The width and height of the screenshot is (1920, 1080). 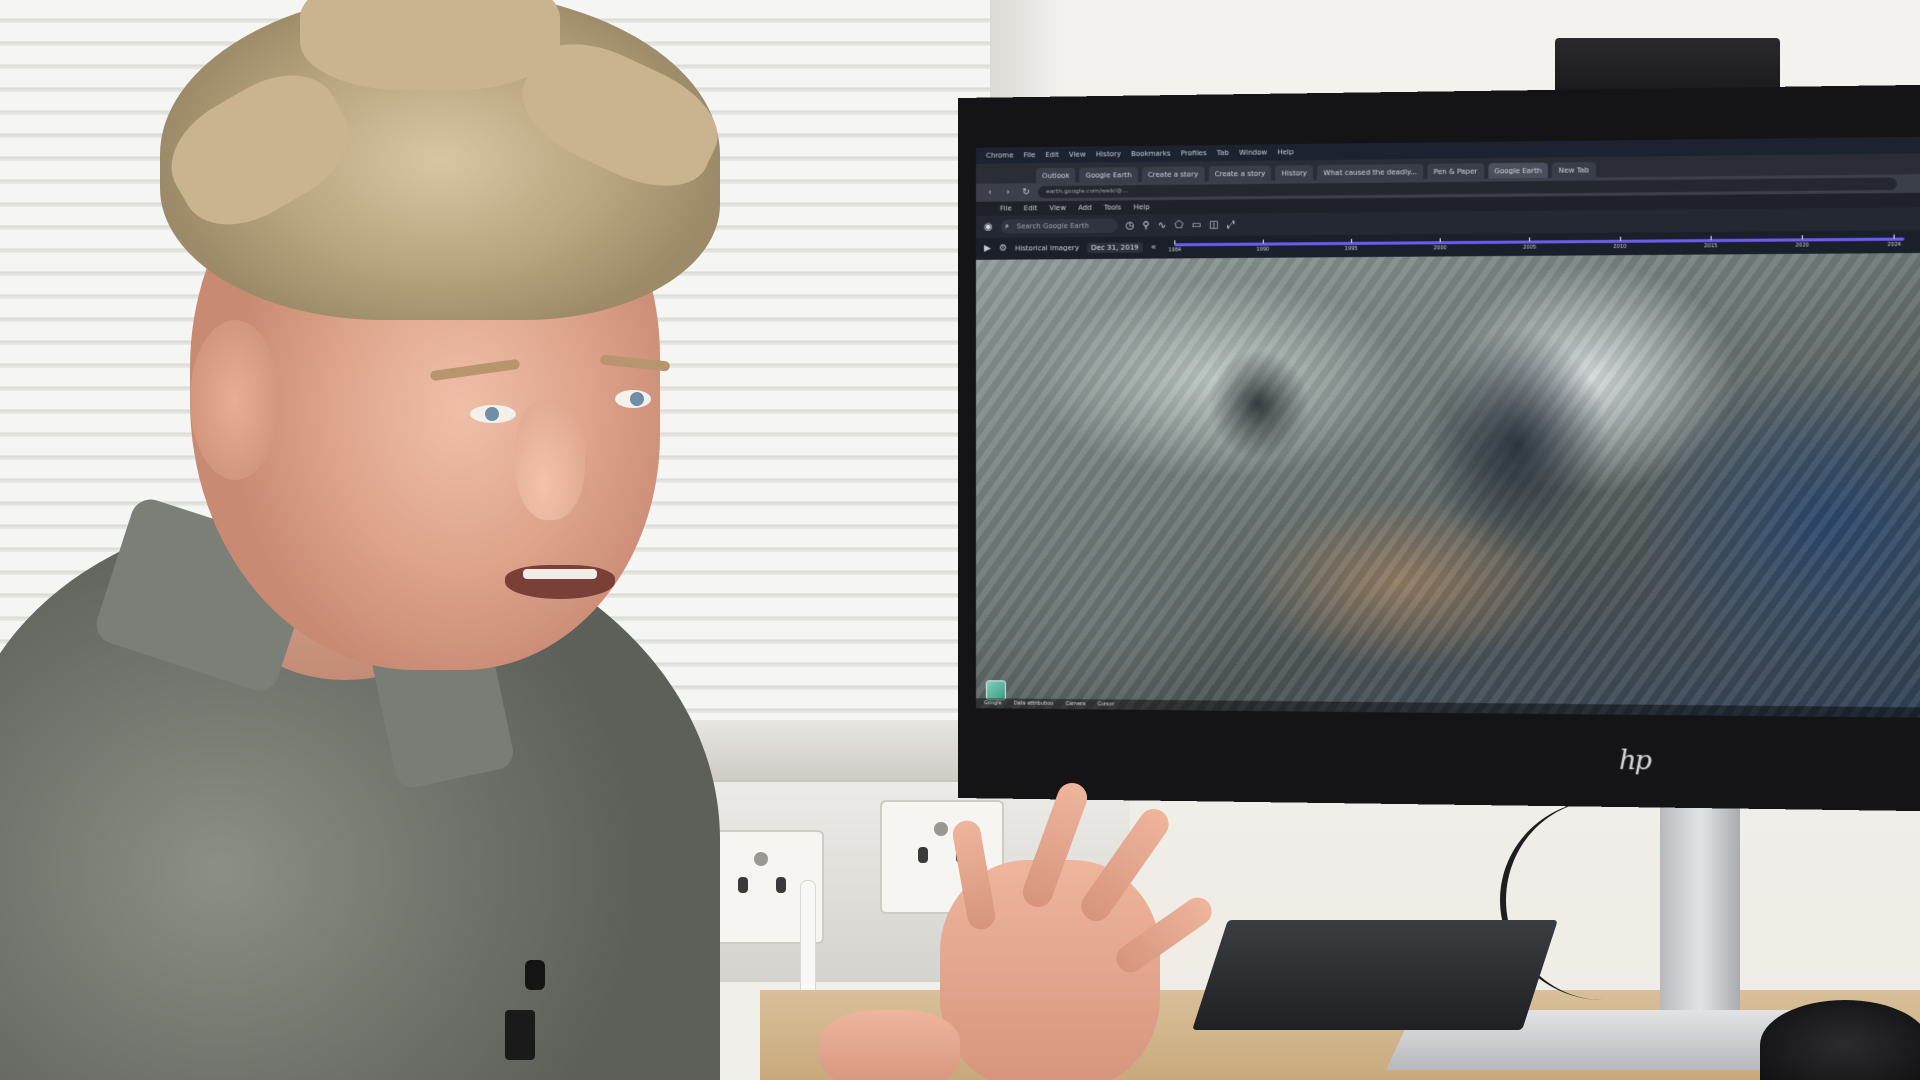 I want to click on os-menu-item: Edit, so click(x=1052, y=155).